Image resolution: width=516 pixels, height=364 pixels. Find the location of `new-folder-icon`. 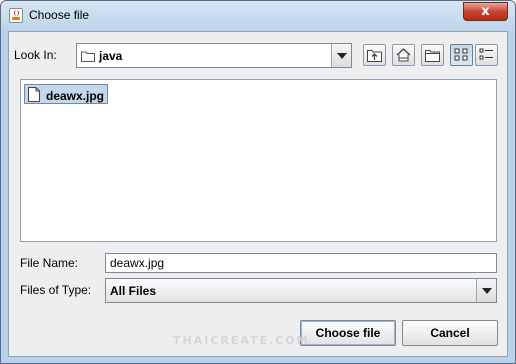

new-folder-icon is located at coordinates (432, 56).